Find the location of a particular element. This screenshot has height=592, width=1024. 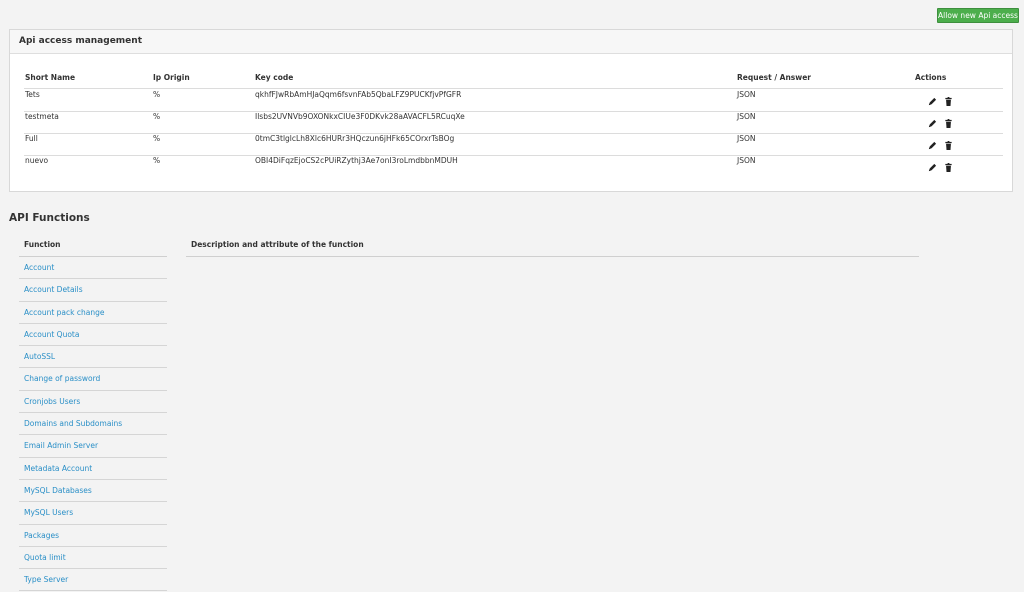

function-item: Cronjobs Users is located at coordinates (93, 402).